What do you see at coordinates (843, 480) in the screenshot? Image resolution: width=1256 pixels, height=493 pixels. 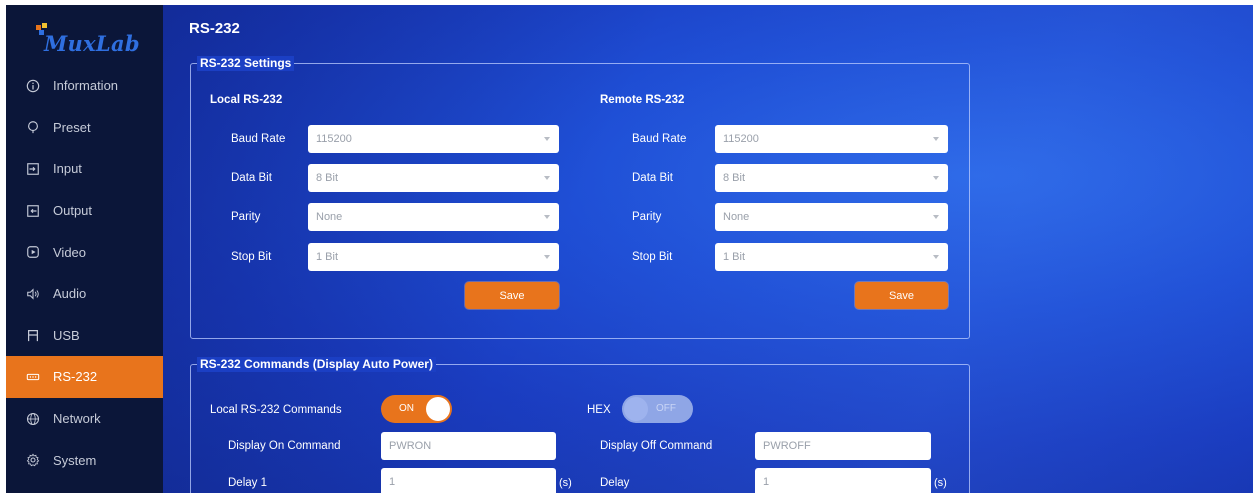 I see `delay-input: 1` at bounding box center [843, 480].